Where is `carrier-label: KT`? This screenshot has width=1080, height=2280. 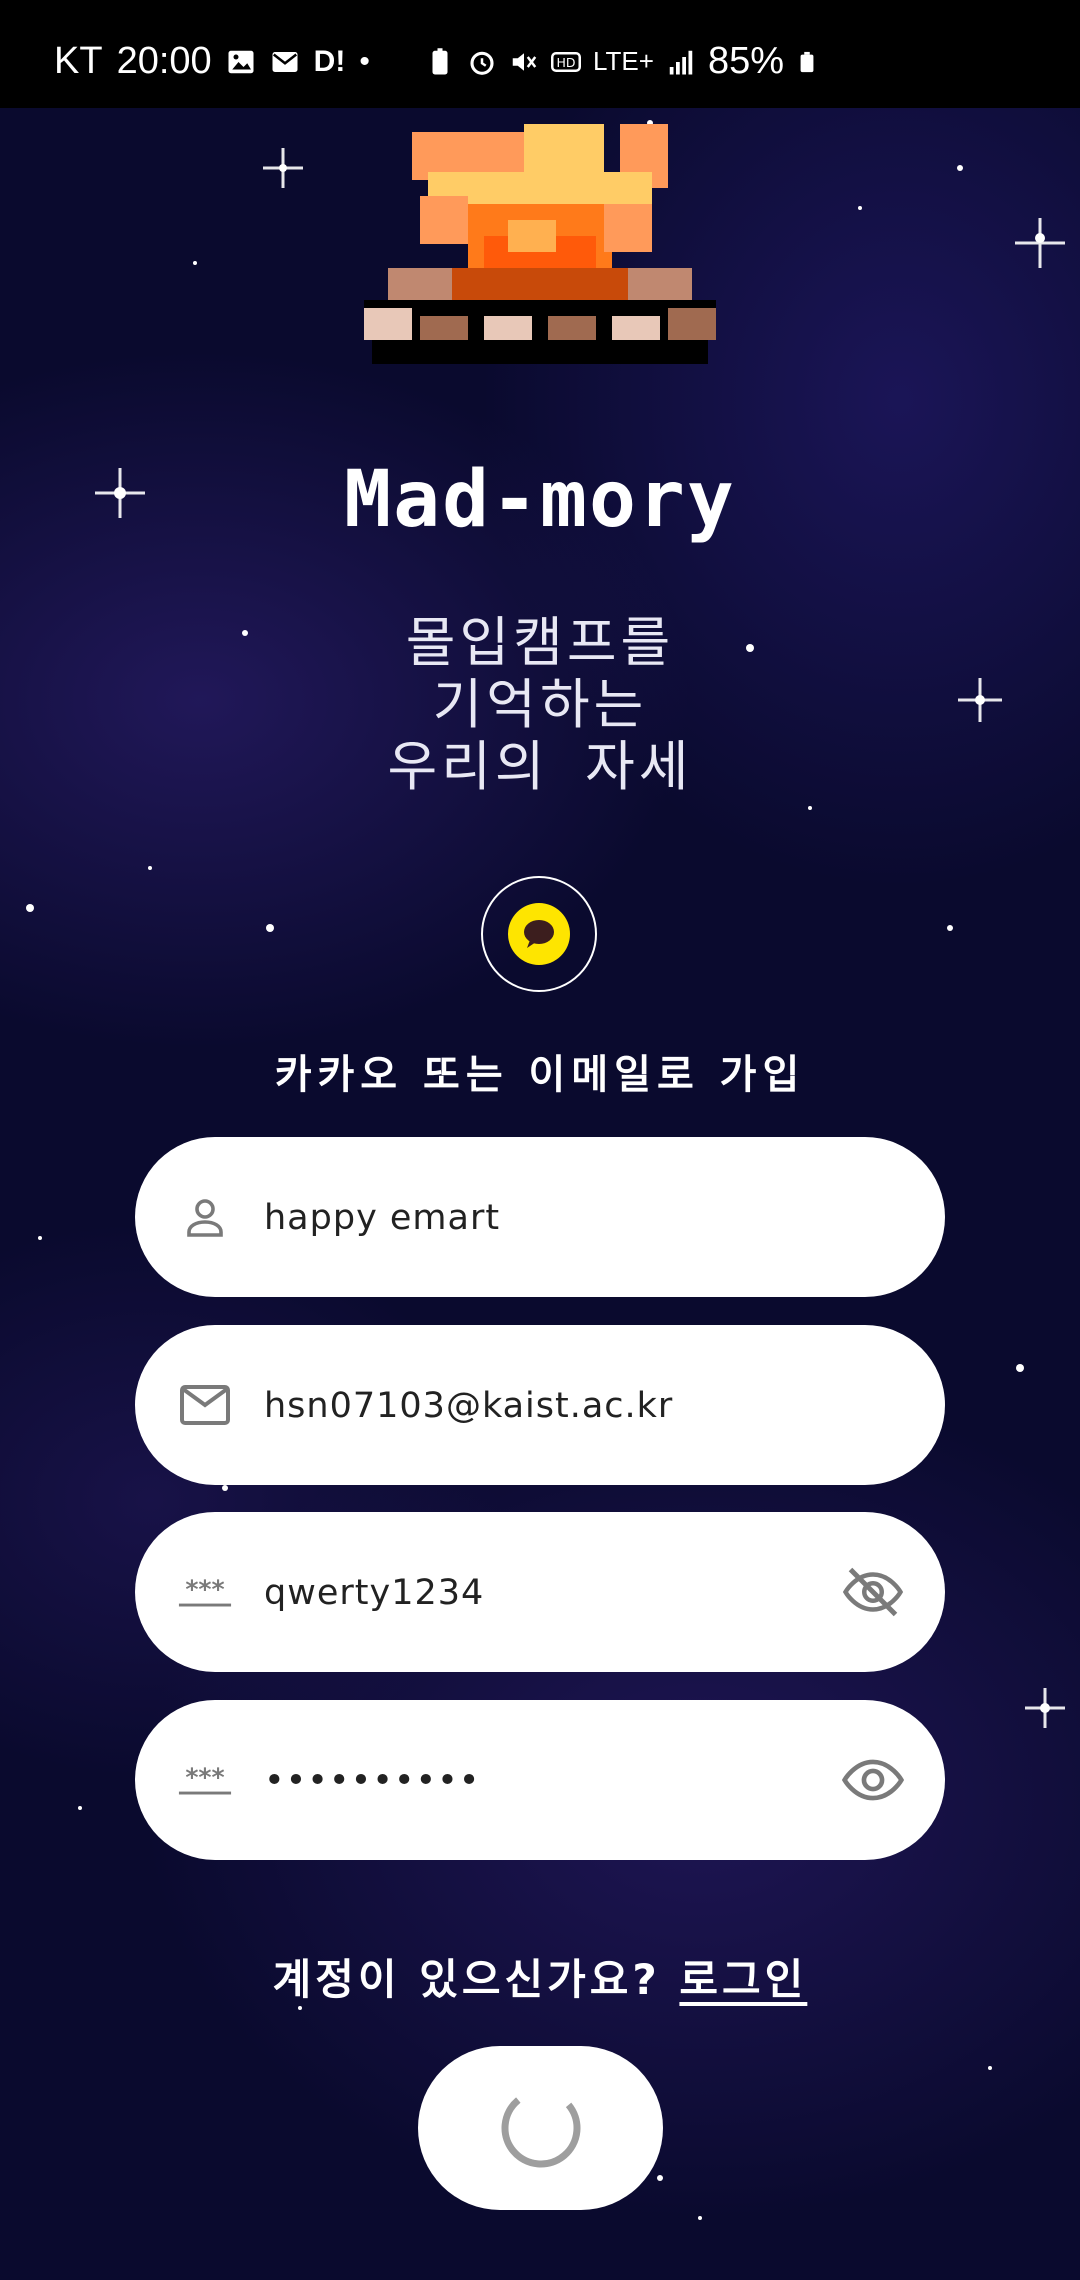
carrier-label: KT is located at coordinates (78, 61).